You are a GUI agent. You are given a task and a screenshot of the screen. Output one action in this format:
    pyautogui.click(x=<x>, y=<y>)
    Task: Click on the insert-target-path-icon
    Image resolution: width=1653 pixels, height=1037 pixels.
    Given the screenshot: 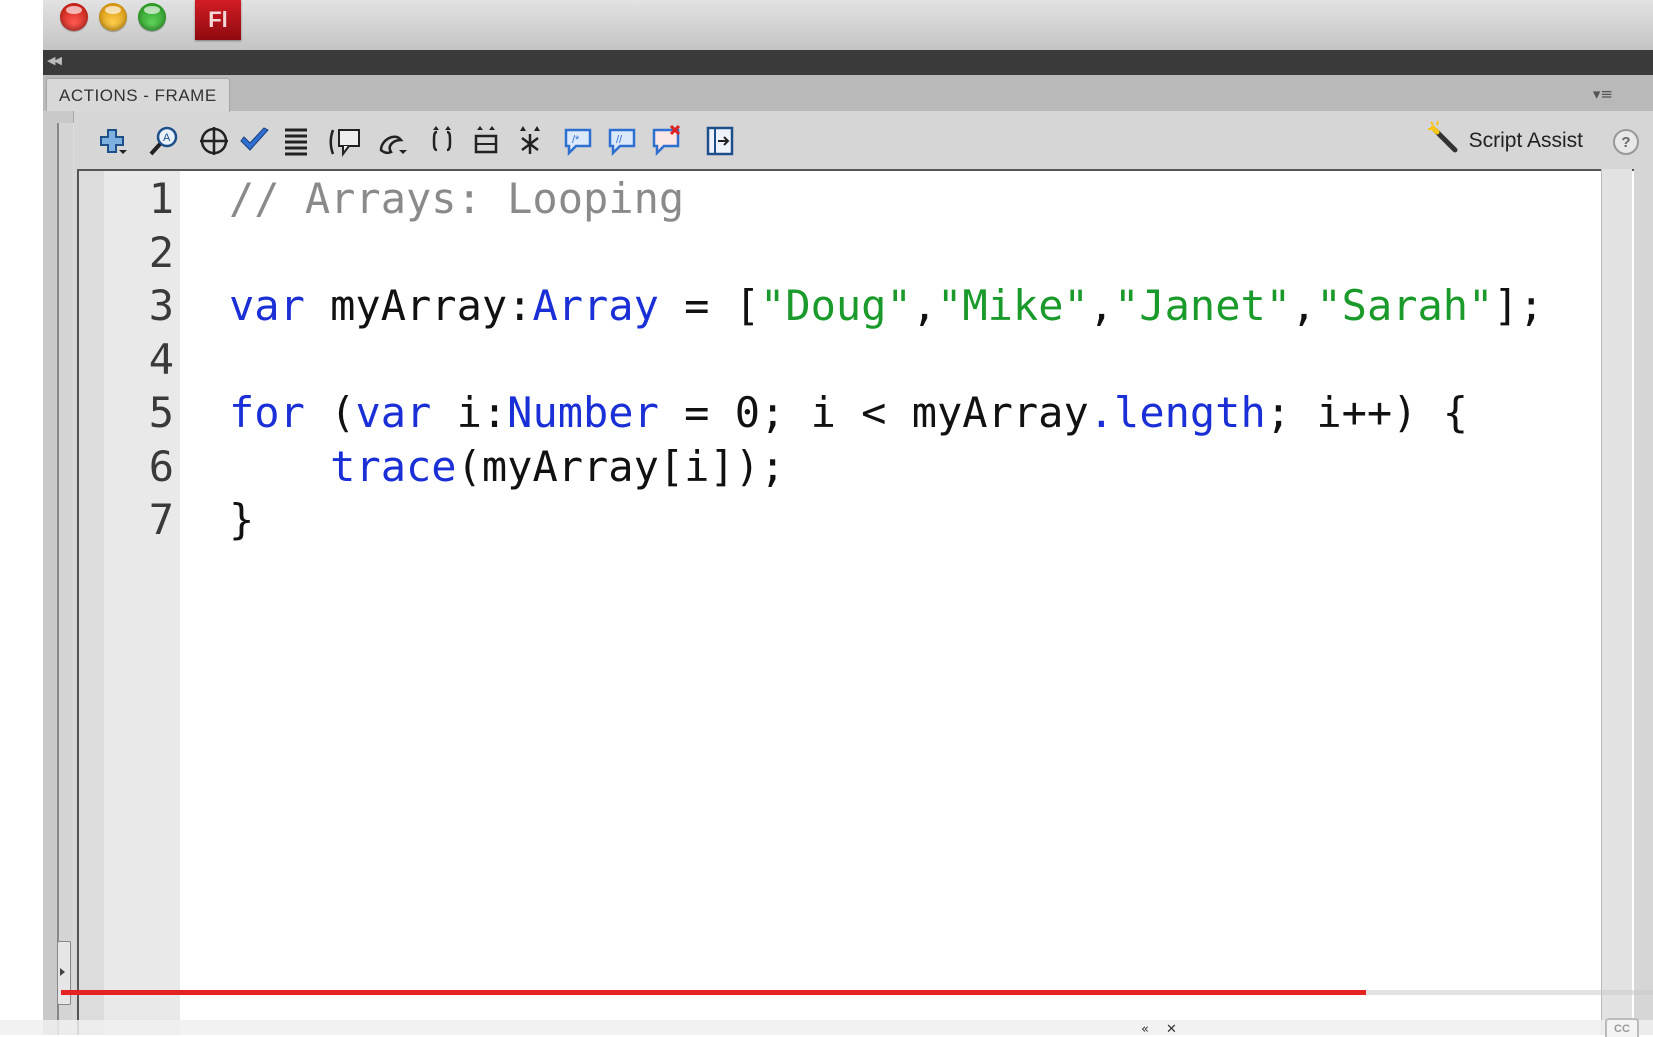 What is the action you would take?
    pyautogui.click(x=214, y=141)
    